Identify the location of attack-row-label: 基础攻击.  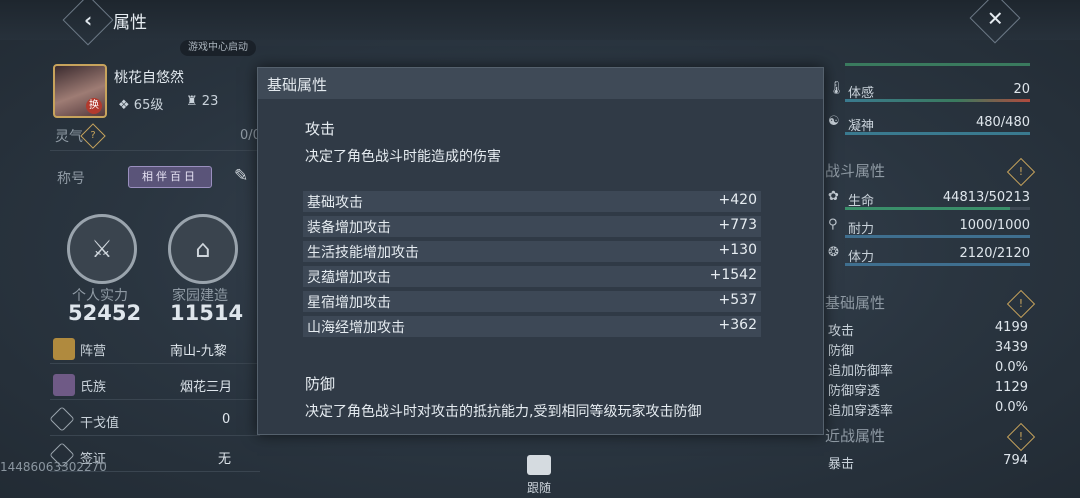
(335, 203).